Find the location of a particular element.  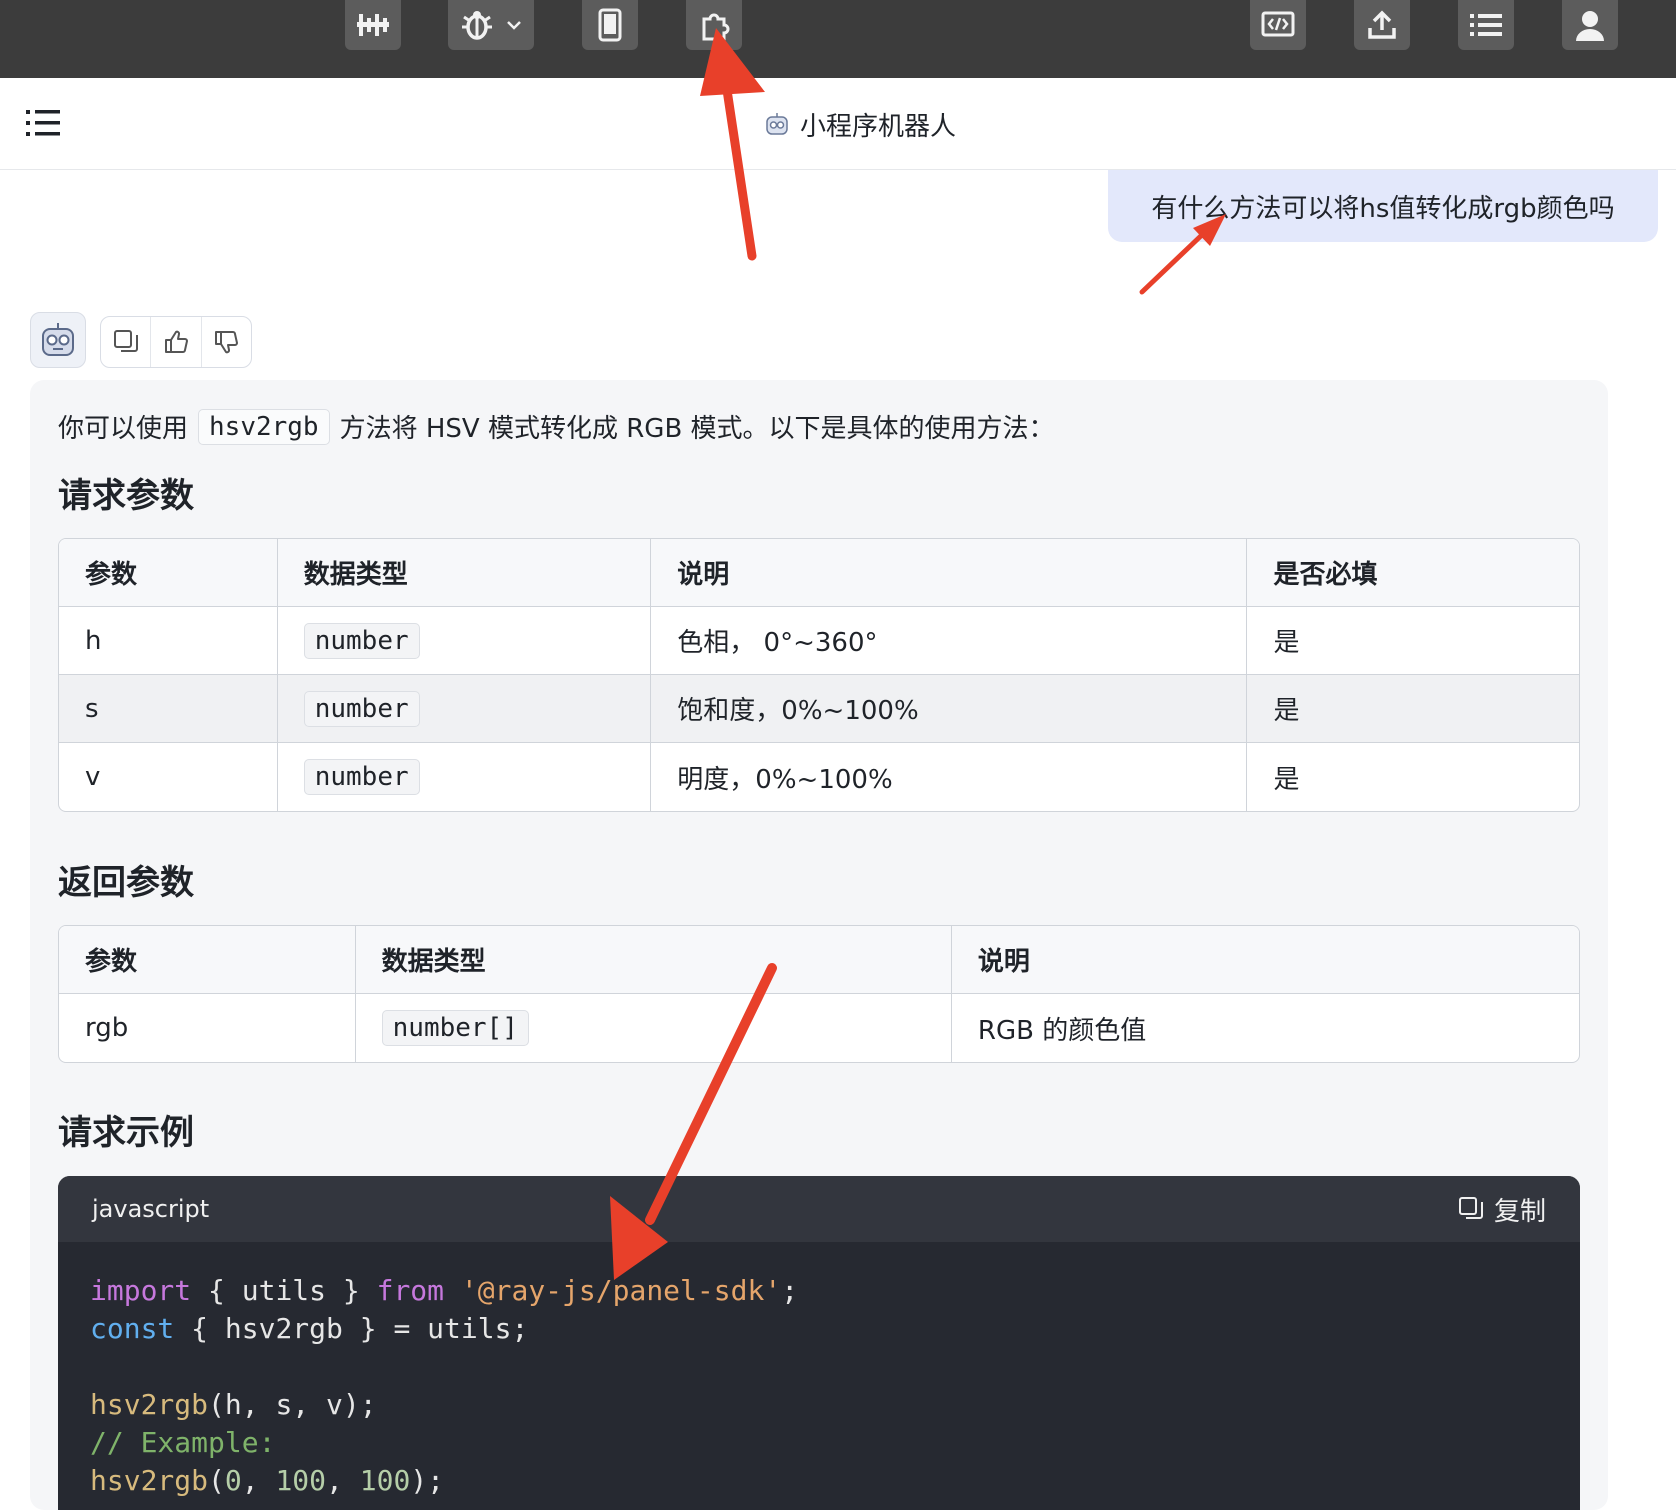

upload-button is located at coordinates (1382, 25).